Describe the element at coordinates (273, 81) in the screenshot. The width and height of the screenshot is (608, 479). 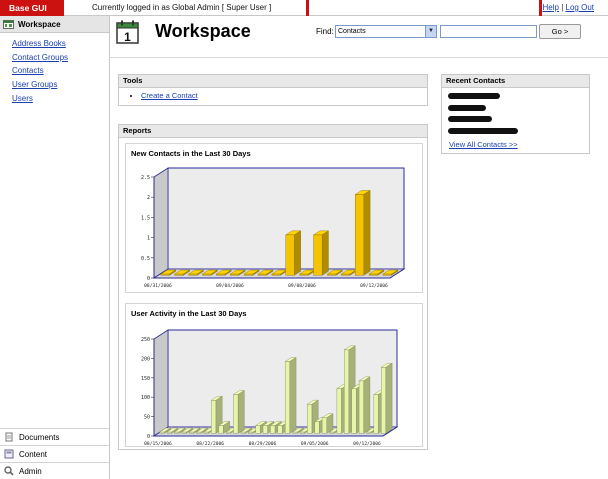
I see `panel-title: Tools` at that location.